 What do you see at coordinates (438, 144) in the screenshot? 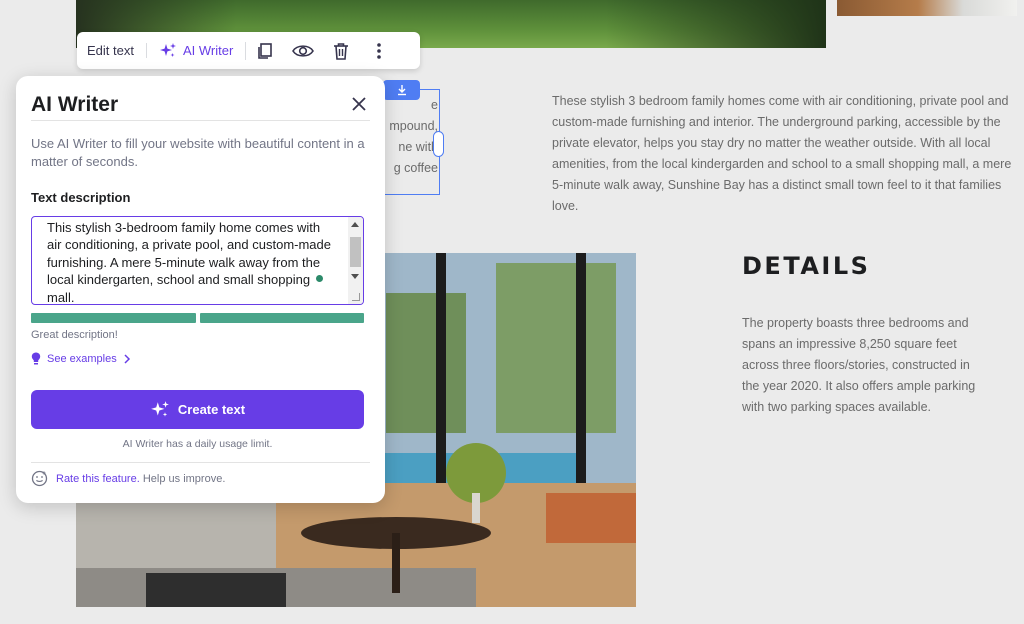
I see `resize-handle` at bounding box center [438, 144].